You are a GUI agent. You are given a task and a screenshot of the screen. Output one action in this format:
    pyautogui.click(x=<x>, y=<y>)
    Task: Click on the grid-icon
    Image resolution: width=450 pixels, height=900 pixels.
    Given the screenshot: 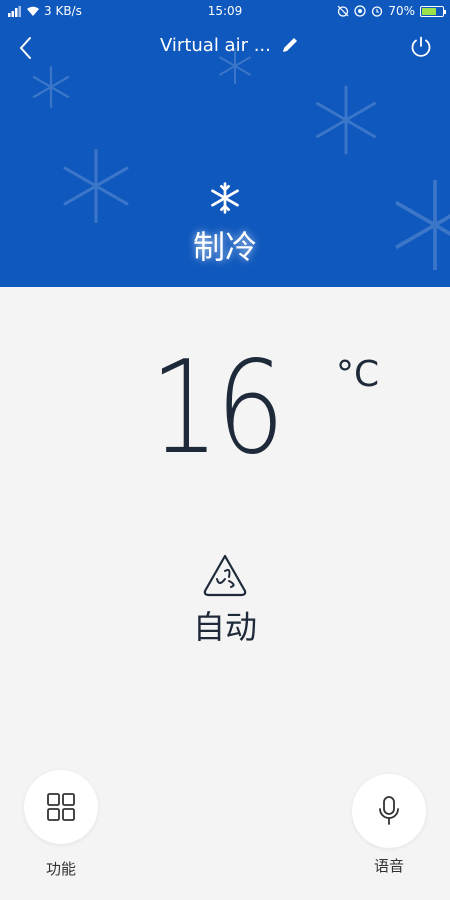 What is the action you would take?
    pyautogui.click(x=61, y=807)
    